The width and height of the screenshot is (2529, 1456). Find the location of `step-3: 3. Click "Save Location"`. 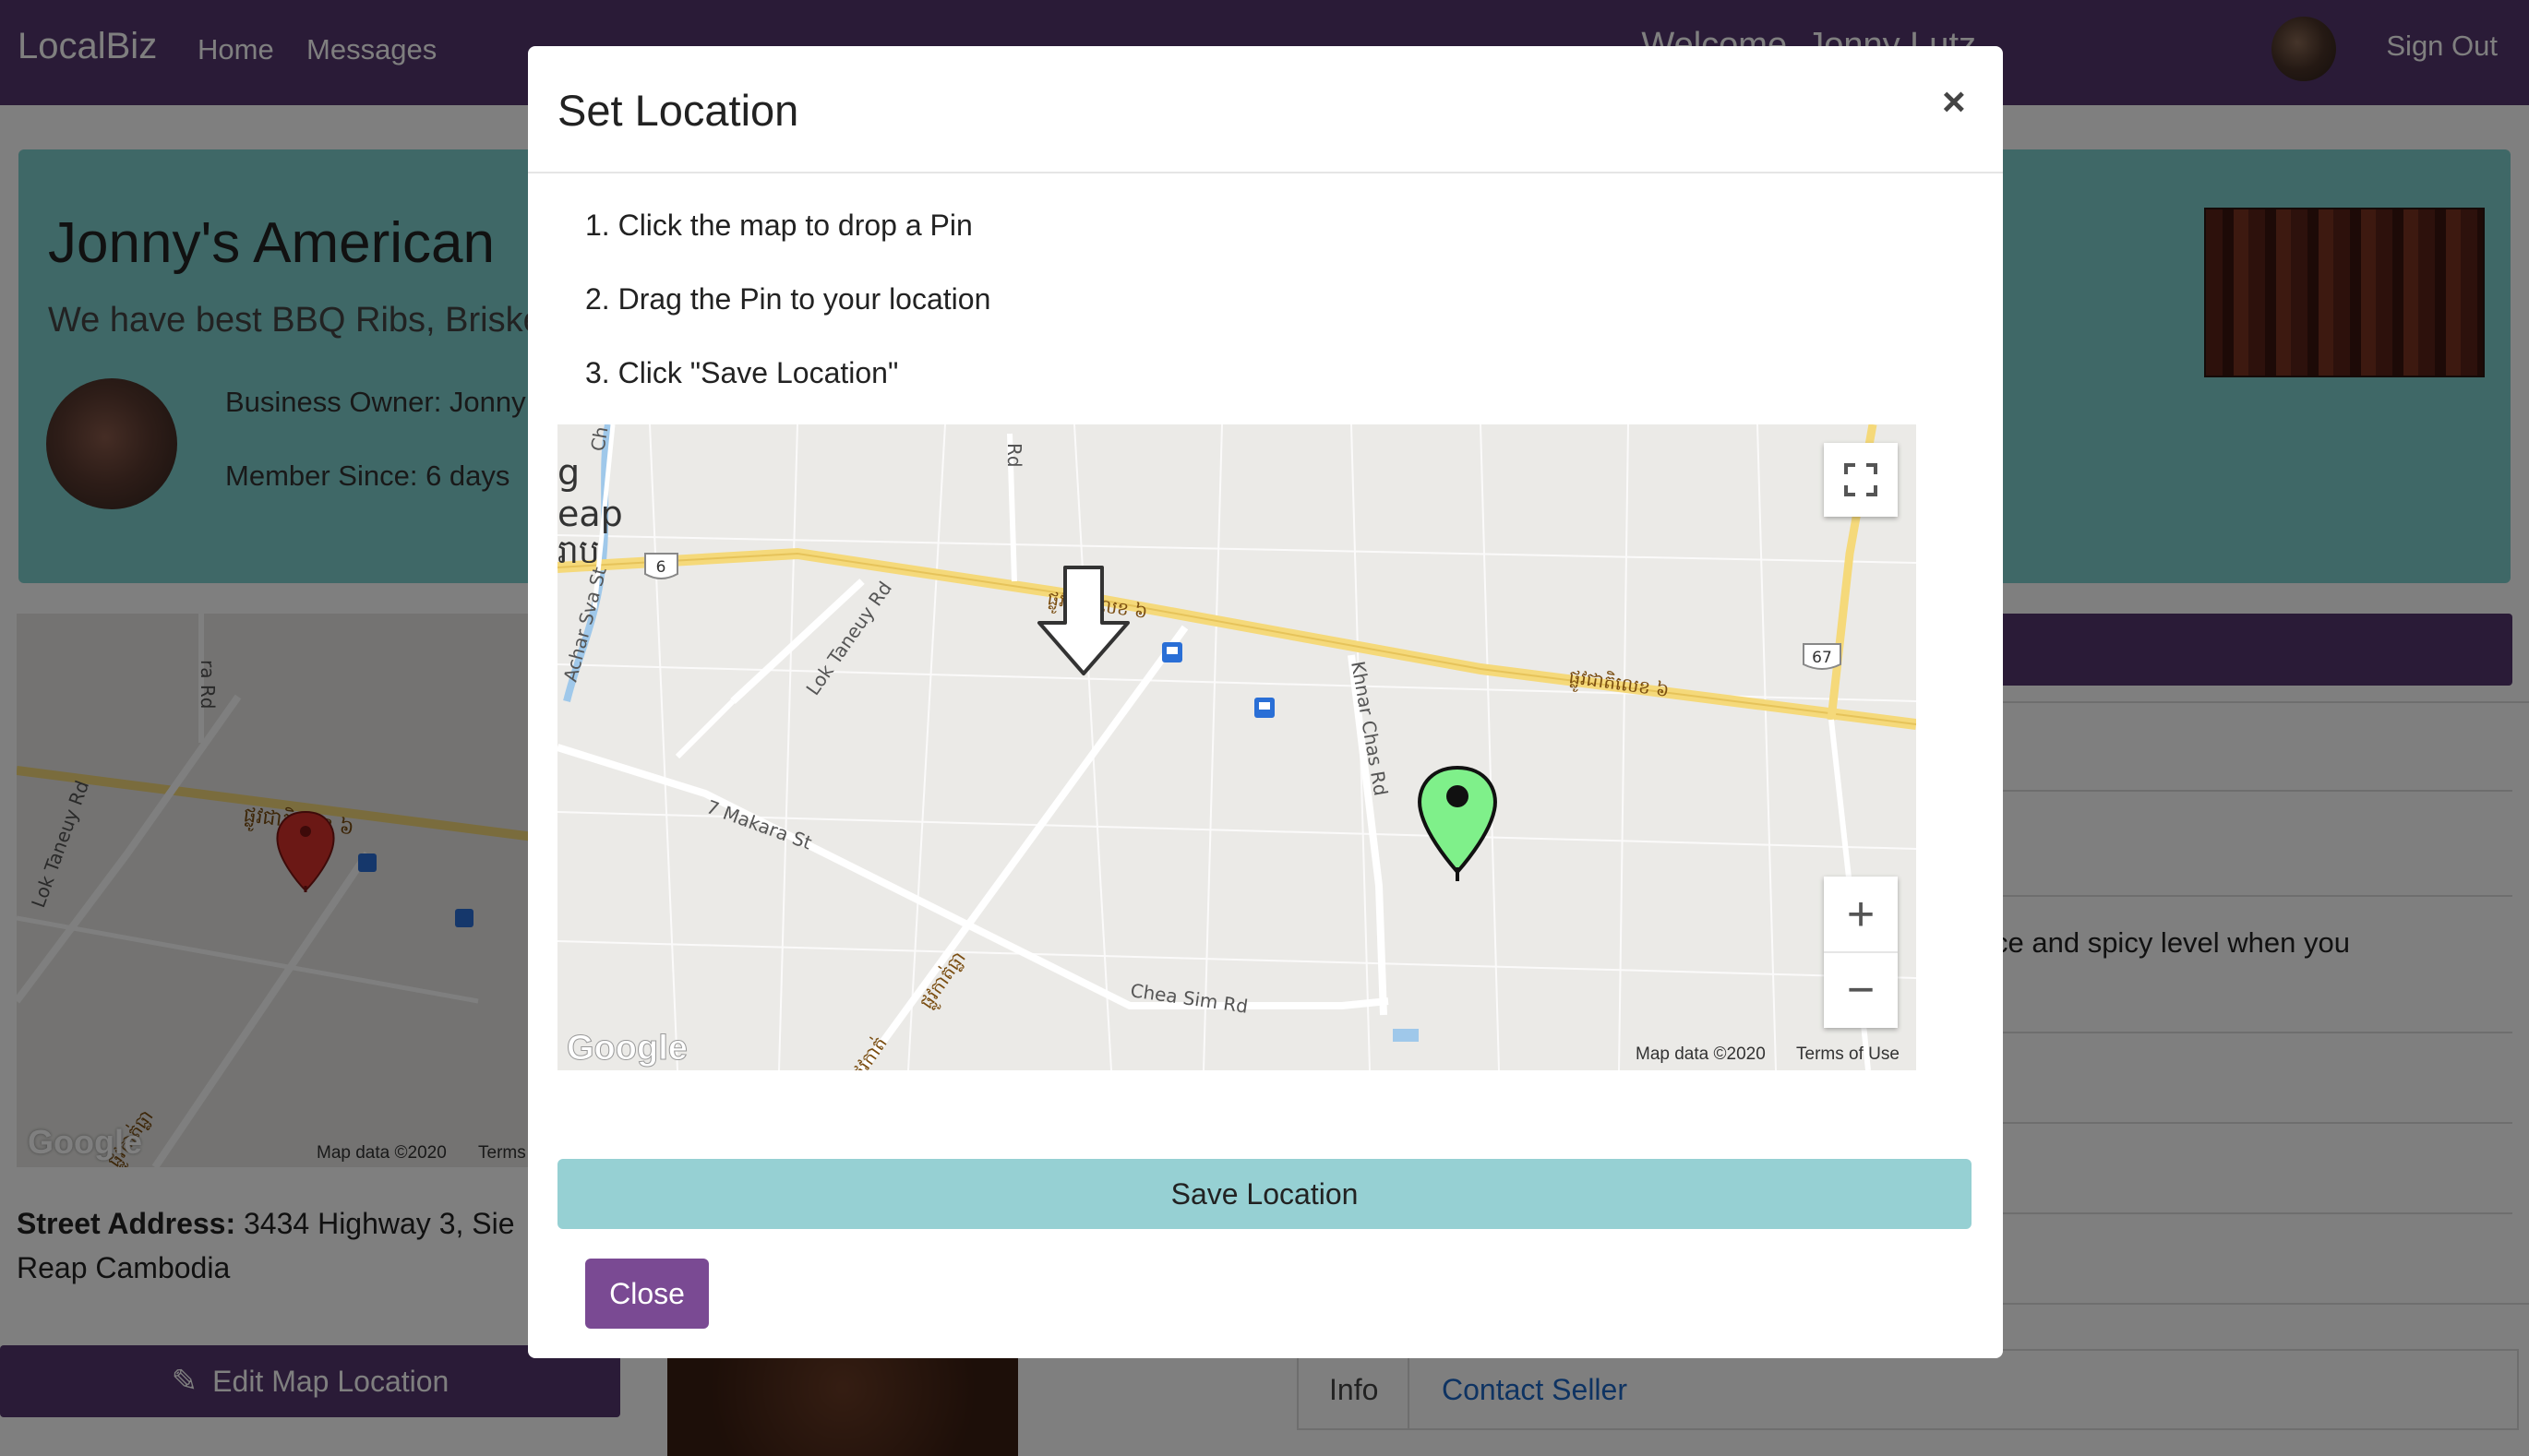

step-3: 3. Click "Save Location" is located at coordinates (742, 372).